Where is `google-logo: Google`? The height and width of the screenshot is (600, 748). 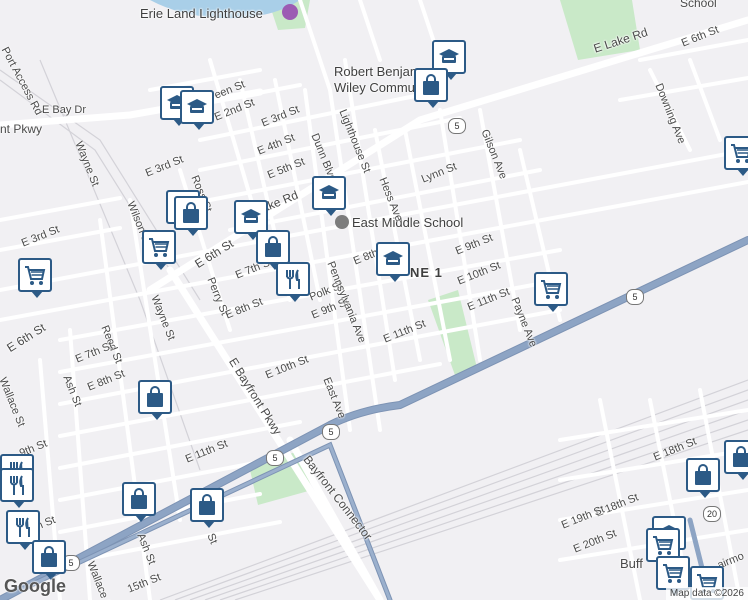
google-logo: Google is located at coordinates (35, 586).